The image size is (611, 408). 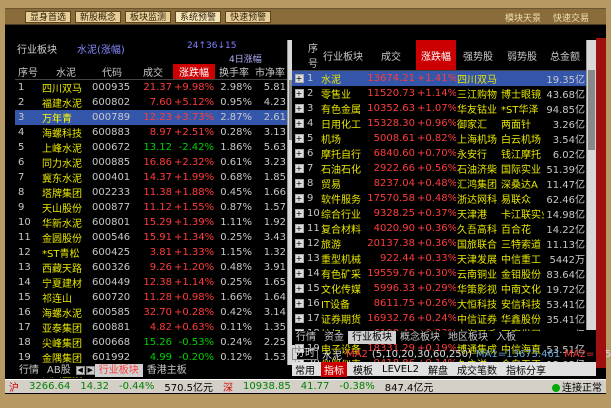 I want to click on left-col-header-0: 序号, so click(x=28, y=72).